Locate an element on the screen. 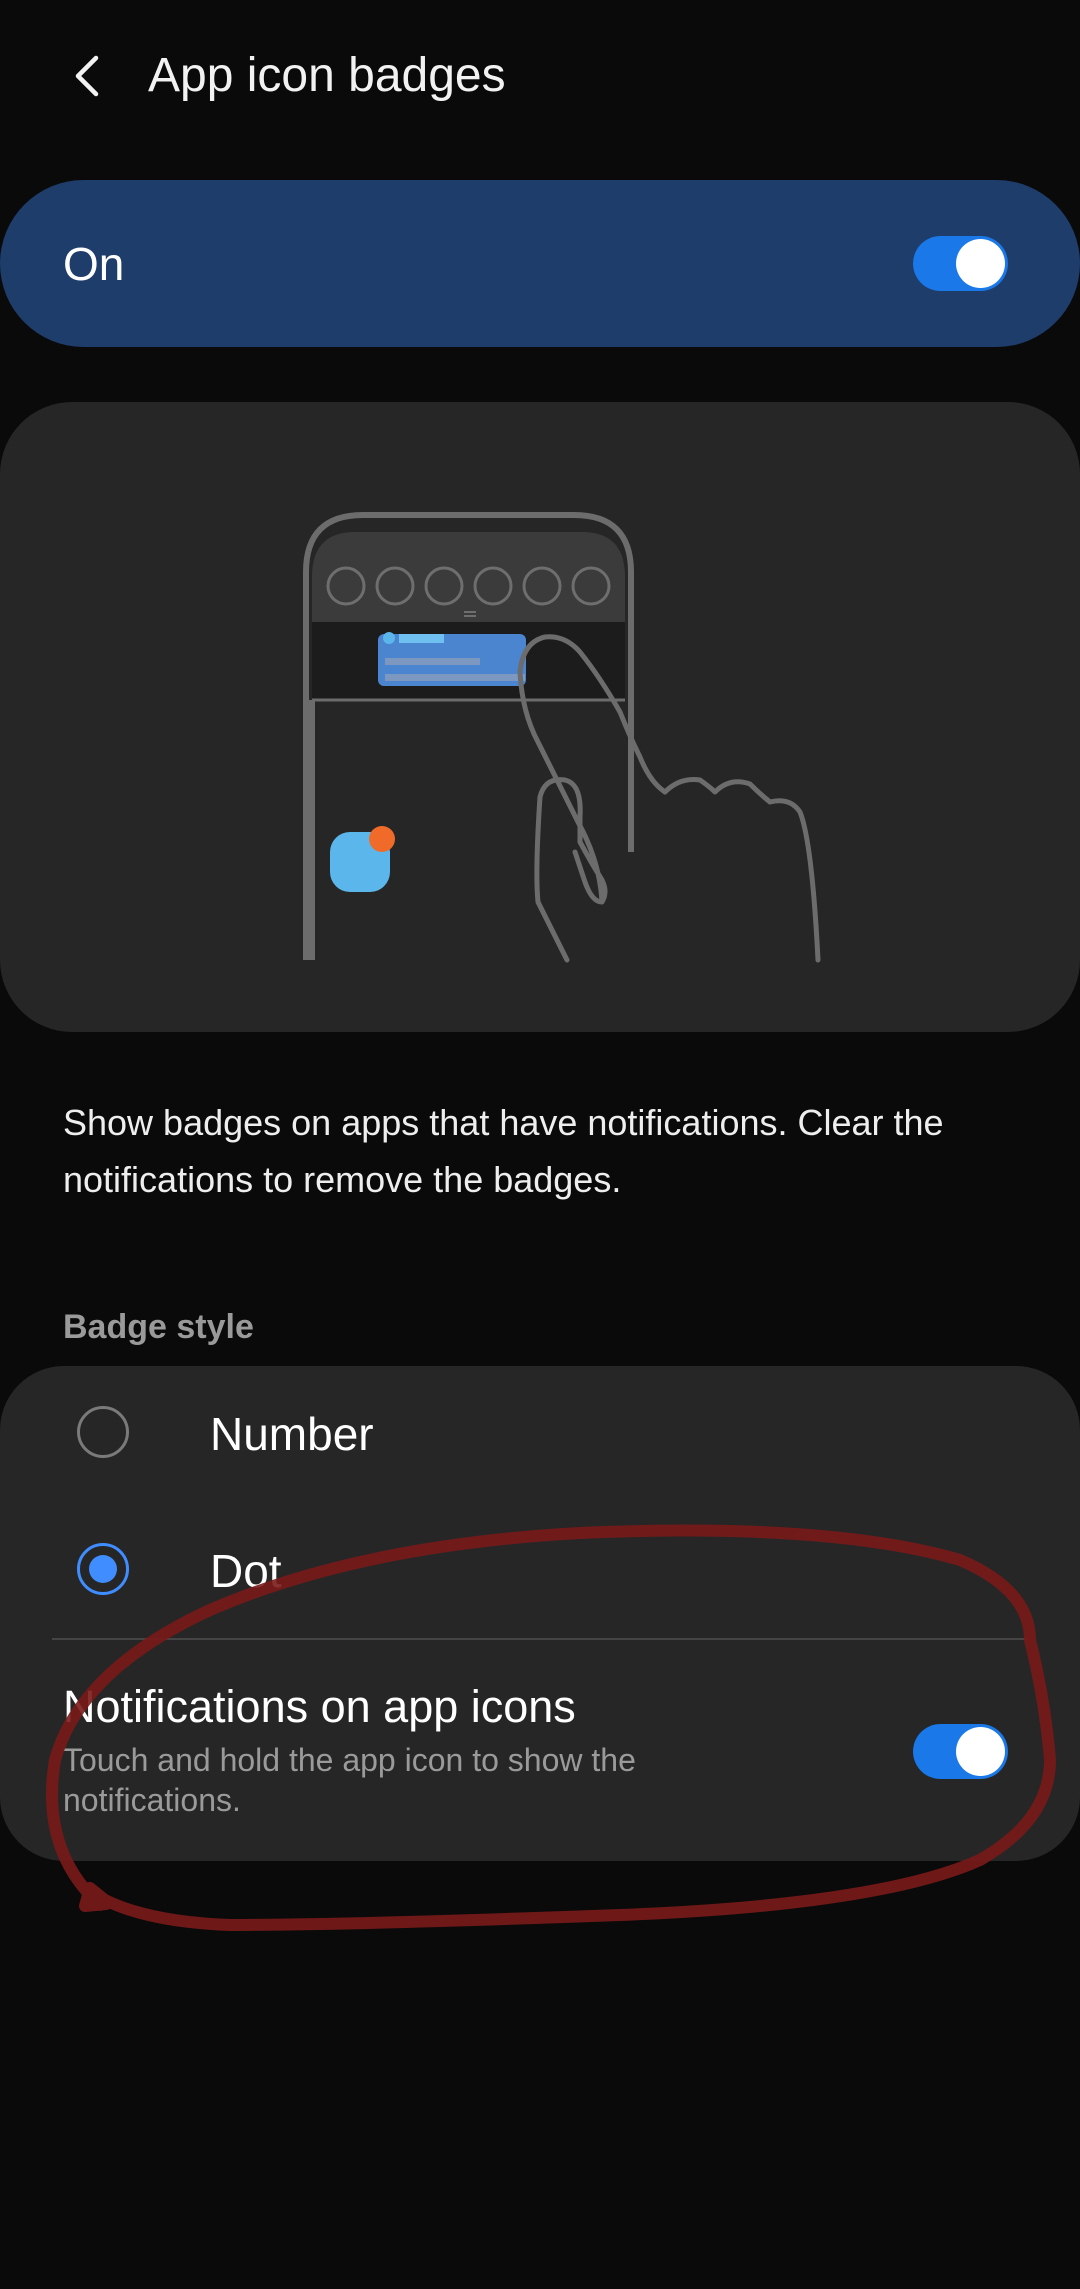 The width and height of the screenshot is (1080, 2289). header: App icon badges is located at coordinates (540, 75).